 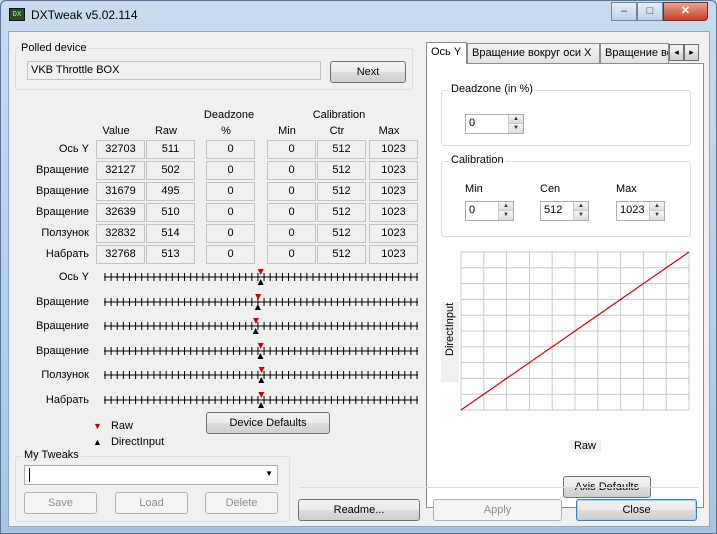 I want to click on minimize-button: –, so click(x=624, y=11).